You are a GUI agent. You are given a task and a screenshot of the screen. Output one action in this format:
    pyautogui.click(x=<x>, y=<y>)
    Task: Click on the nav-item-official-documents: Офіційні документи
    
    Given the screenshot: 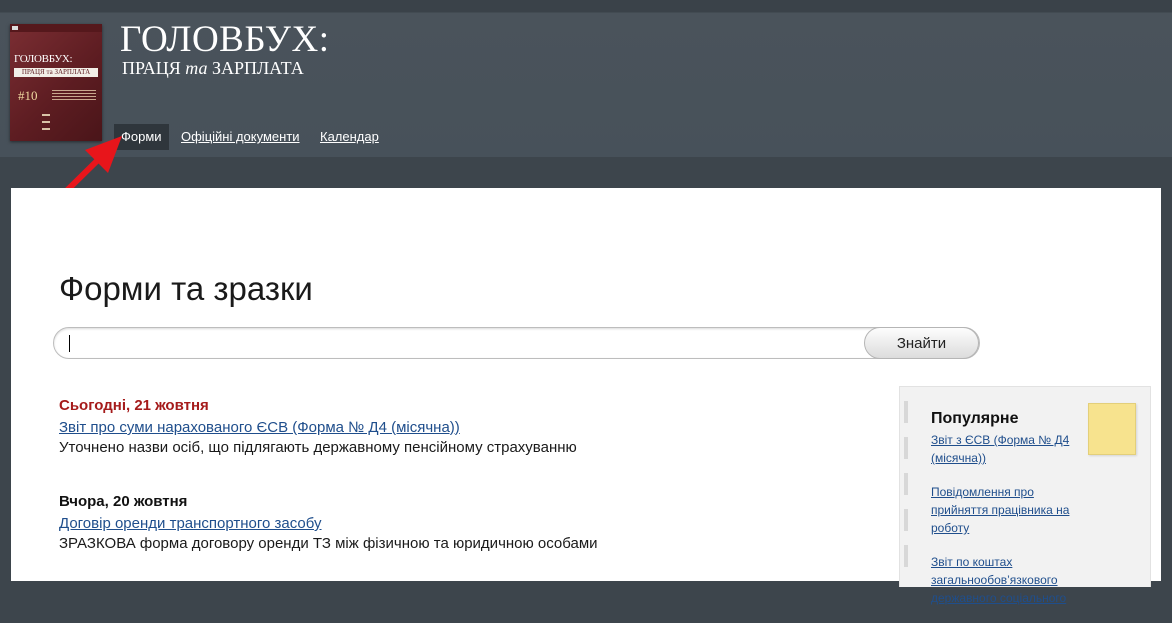 What is the action you would take?
    pyautogui.click(x=240, y=137)
    